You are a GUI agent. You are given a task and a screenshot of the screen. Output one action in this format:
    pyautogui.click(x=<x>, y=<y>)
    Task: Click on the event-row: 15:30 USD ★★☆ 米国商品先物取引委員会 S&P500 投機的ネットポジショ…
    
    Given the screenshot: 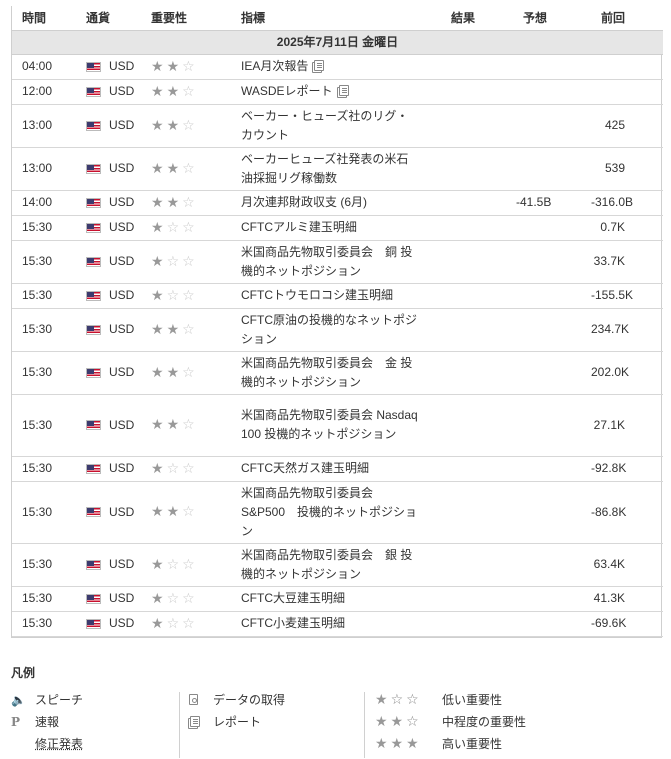 What is the action you would take?
    pyautogui.click(x=337, y=512)
    